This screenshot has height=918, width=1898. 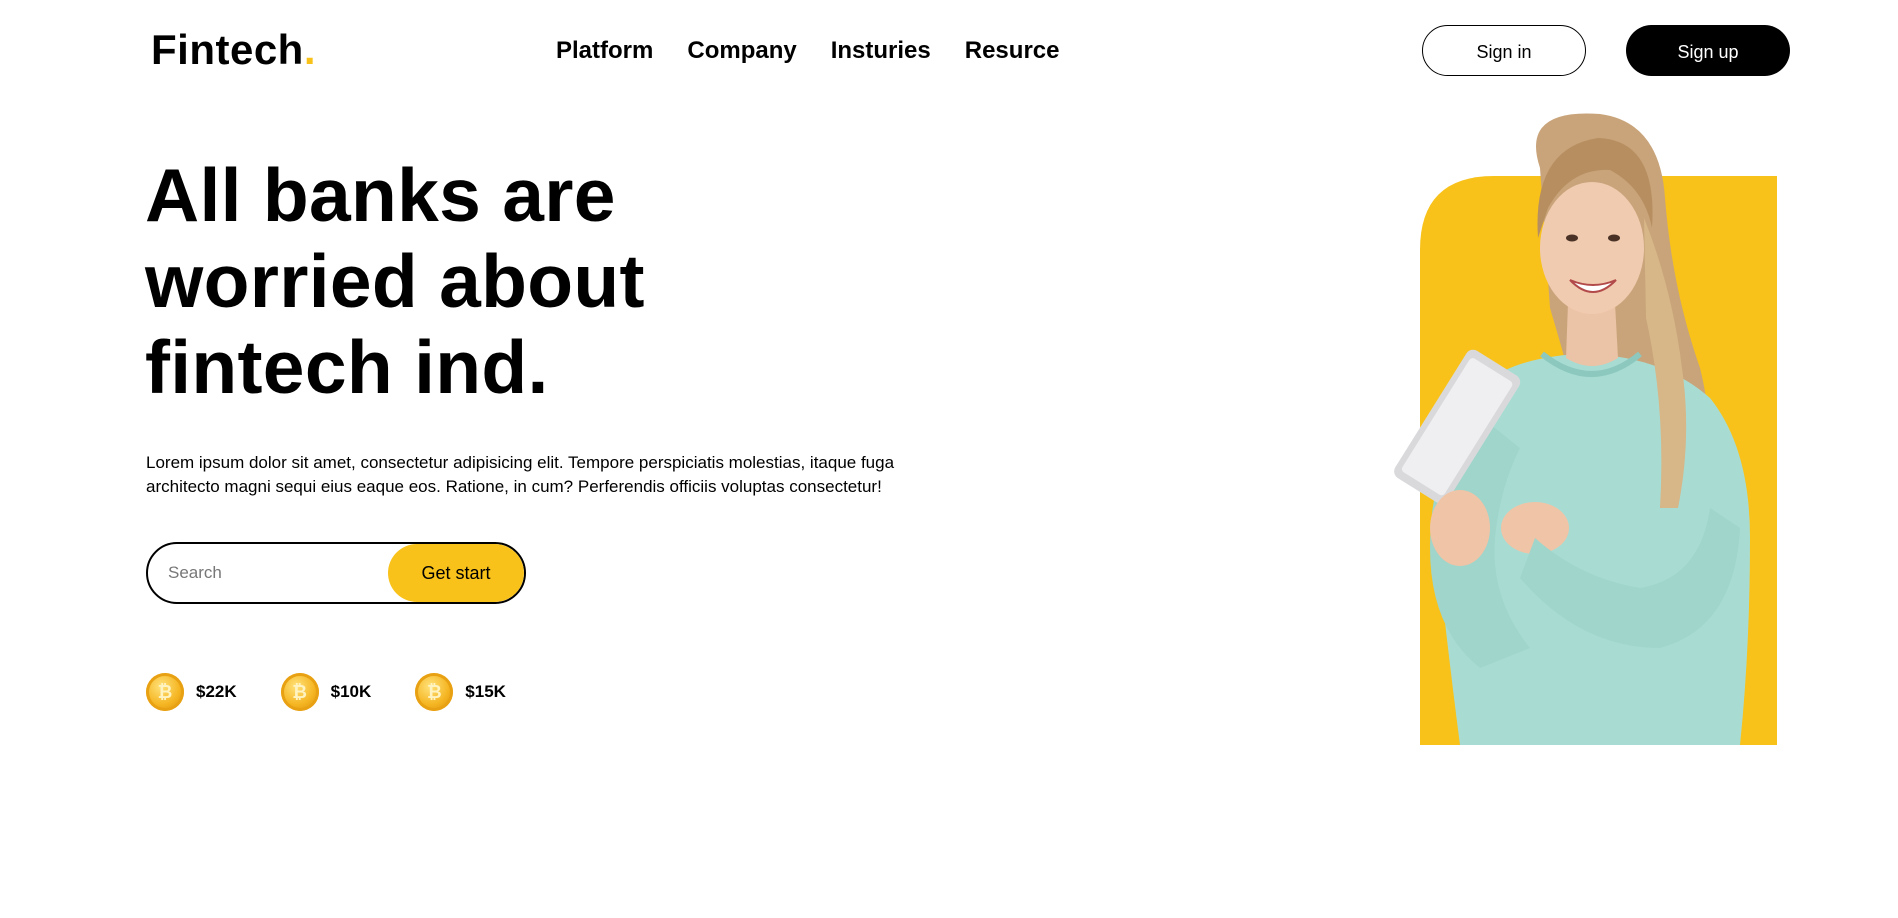 I want to click on stat-value: $22K, so click(x=216, y=691).